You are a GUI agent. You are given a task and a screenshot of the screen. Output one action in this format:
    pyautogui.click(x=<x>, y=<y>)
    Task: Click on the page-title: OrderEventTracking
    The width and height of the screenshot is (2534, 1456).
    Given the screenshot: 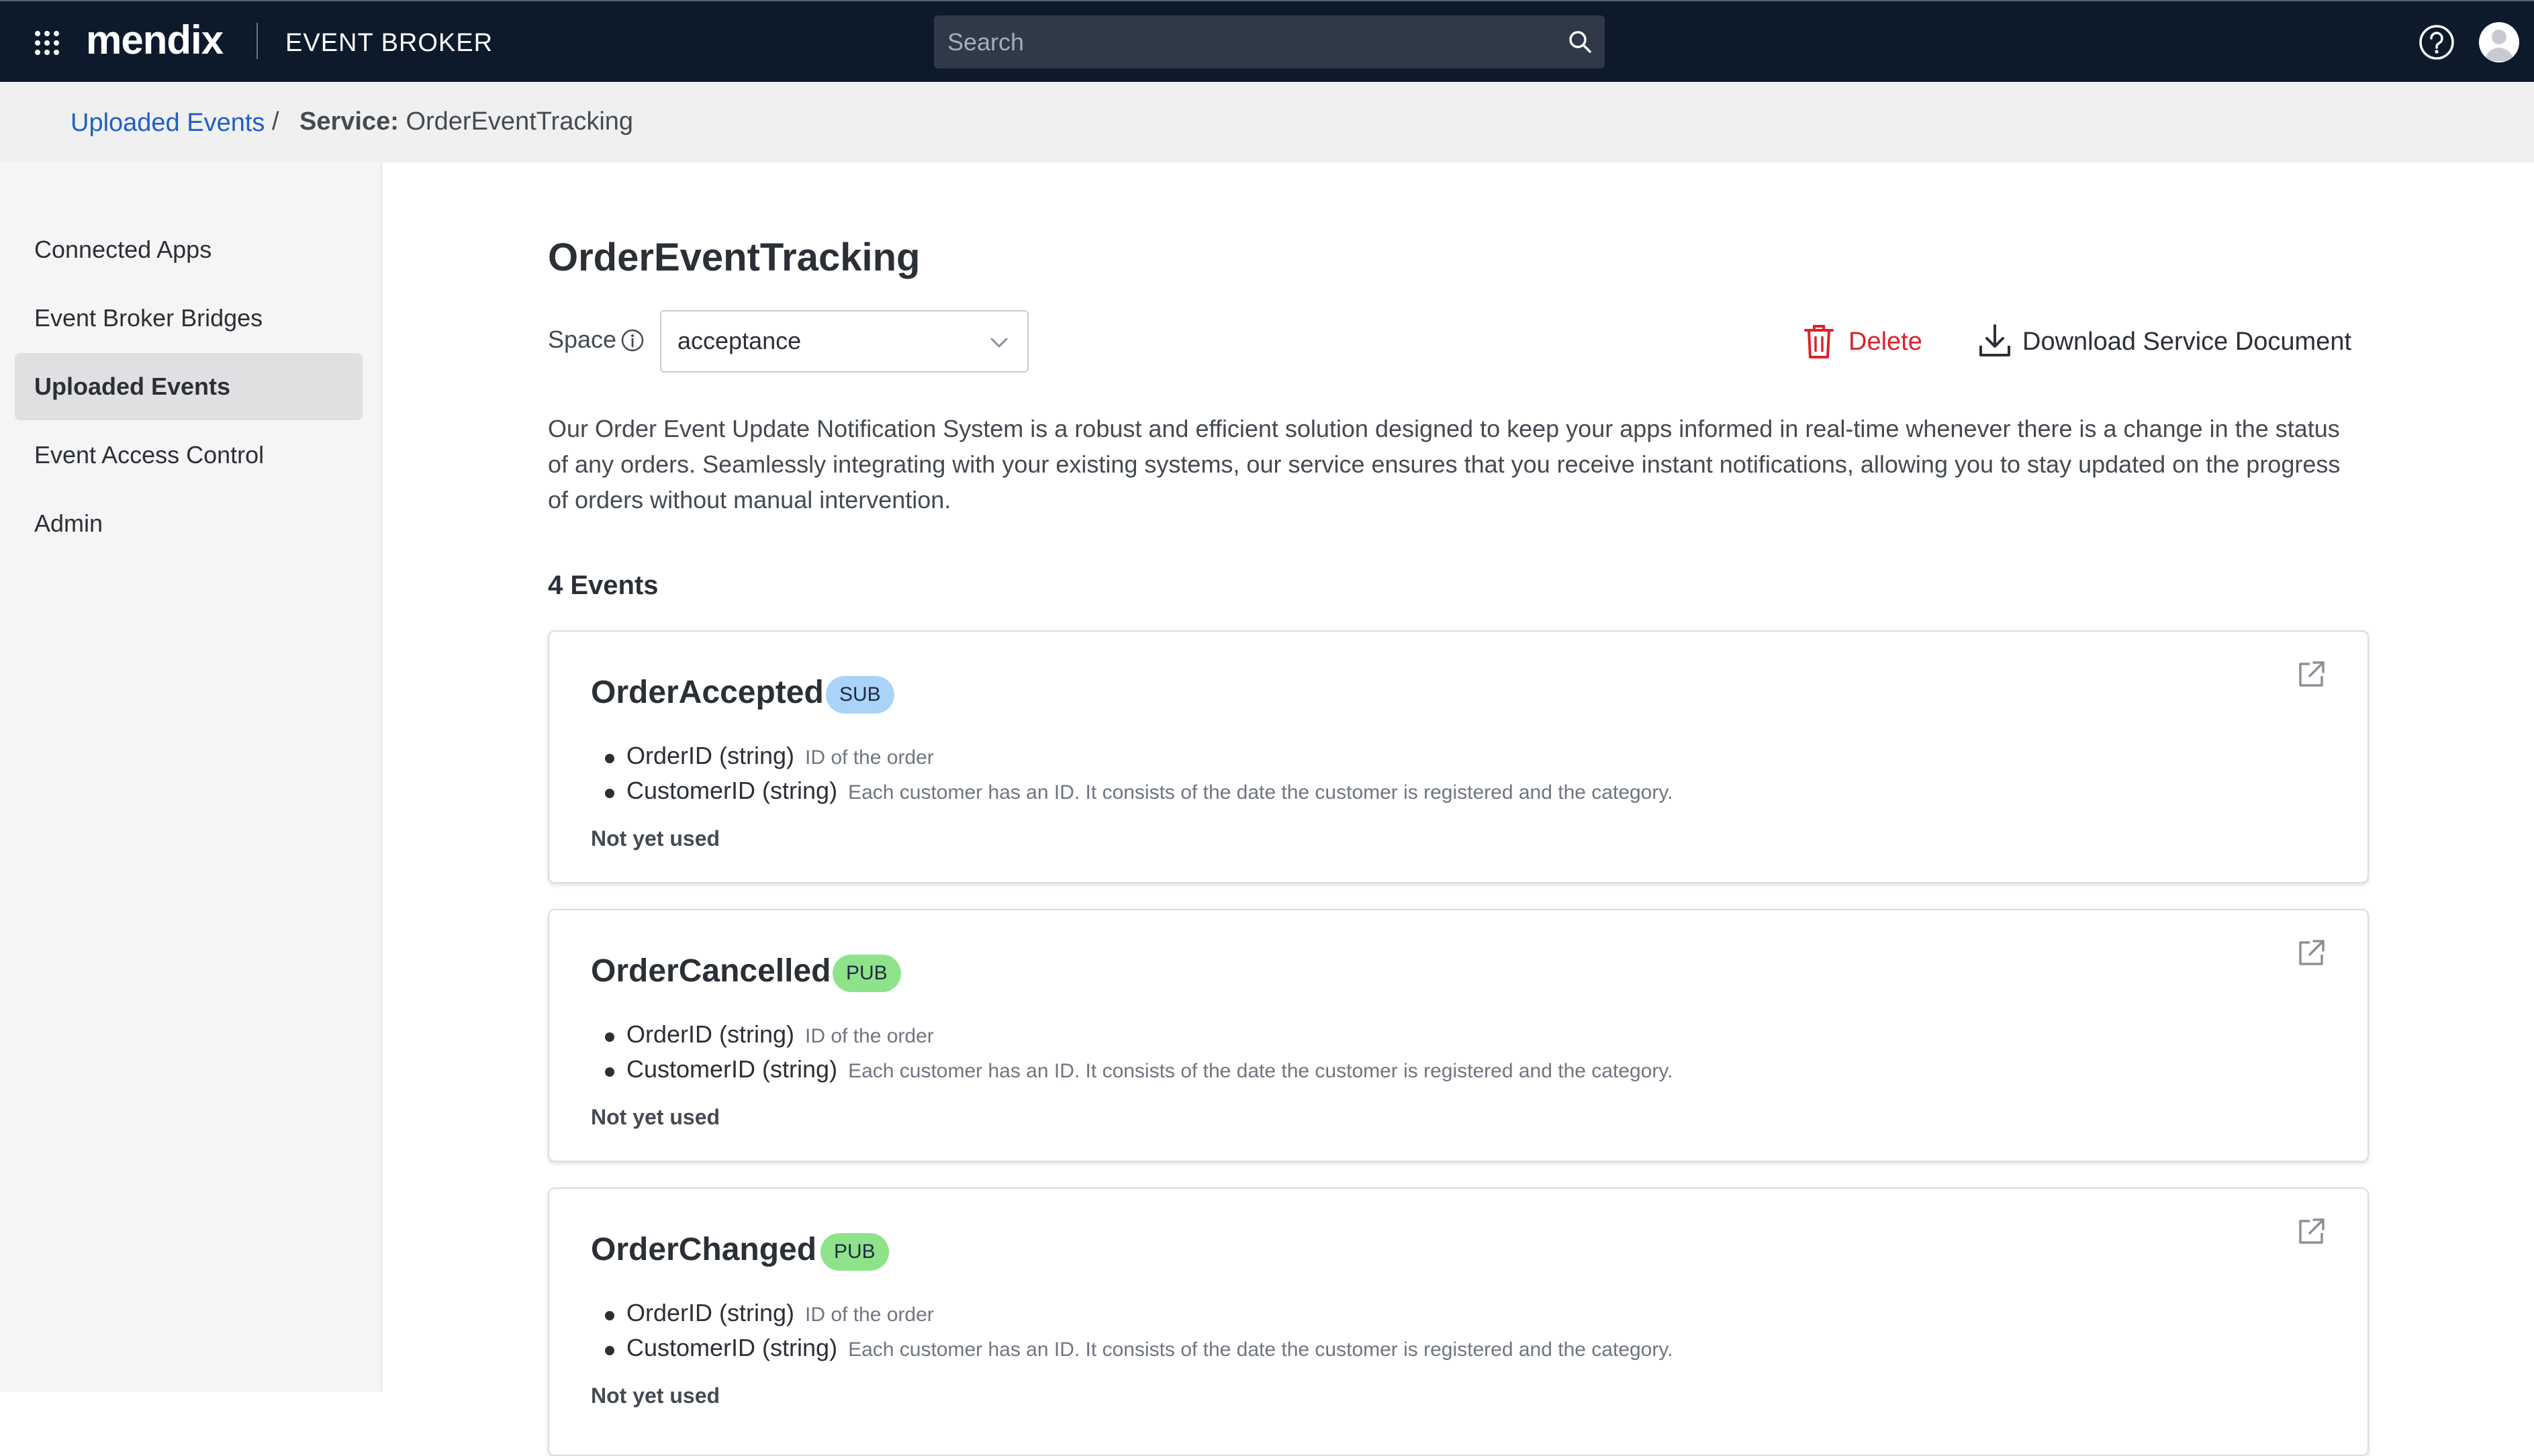 What is the action you would take?
    pyautogui.click(x=734, y=257)
    